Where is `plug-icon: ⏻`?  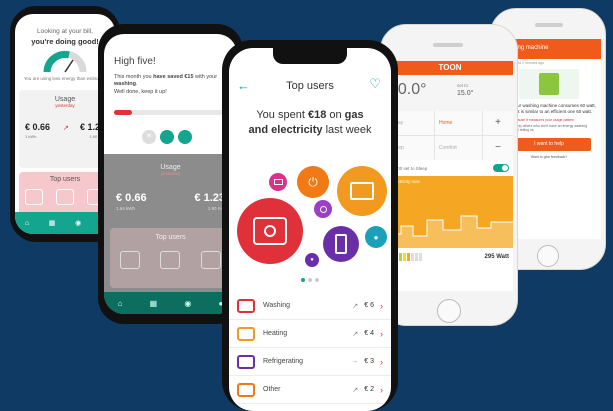 plug-icon: ⏻ is located at coordinates (313, 181).